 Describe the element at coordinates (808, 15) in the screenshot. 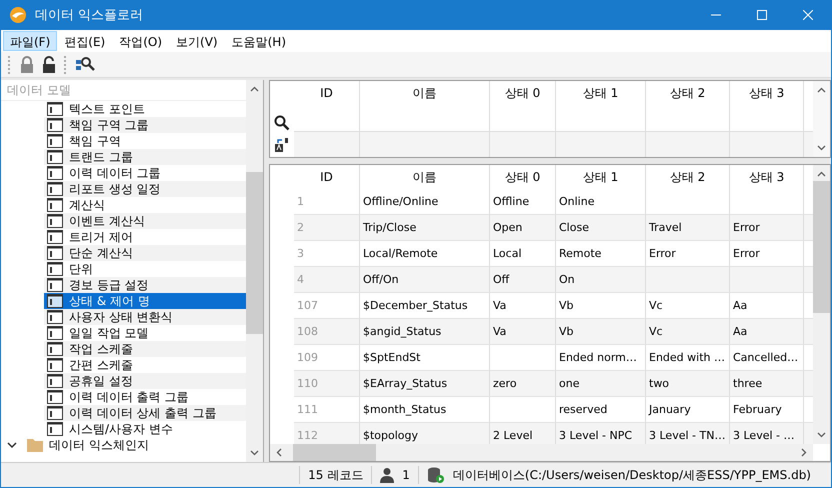

I see `close-icon` at that location.